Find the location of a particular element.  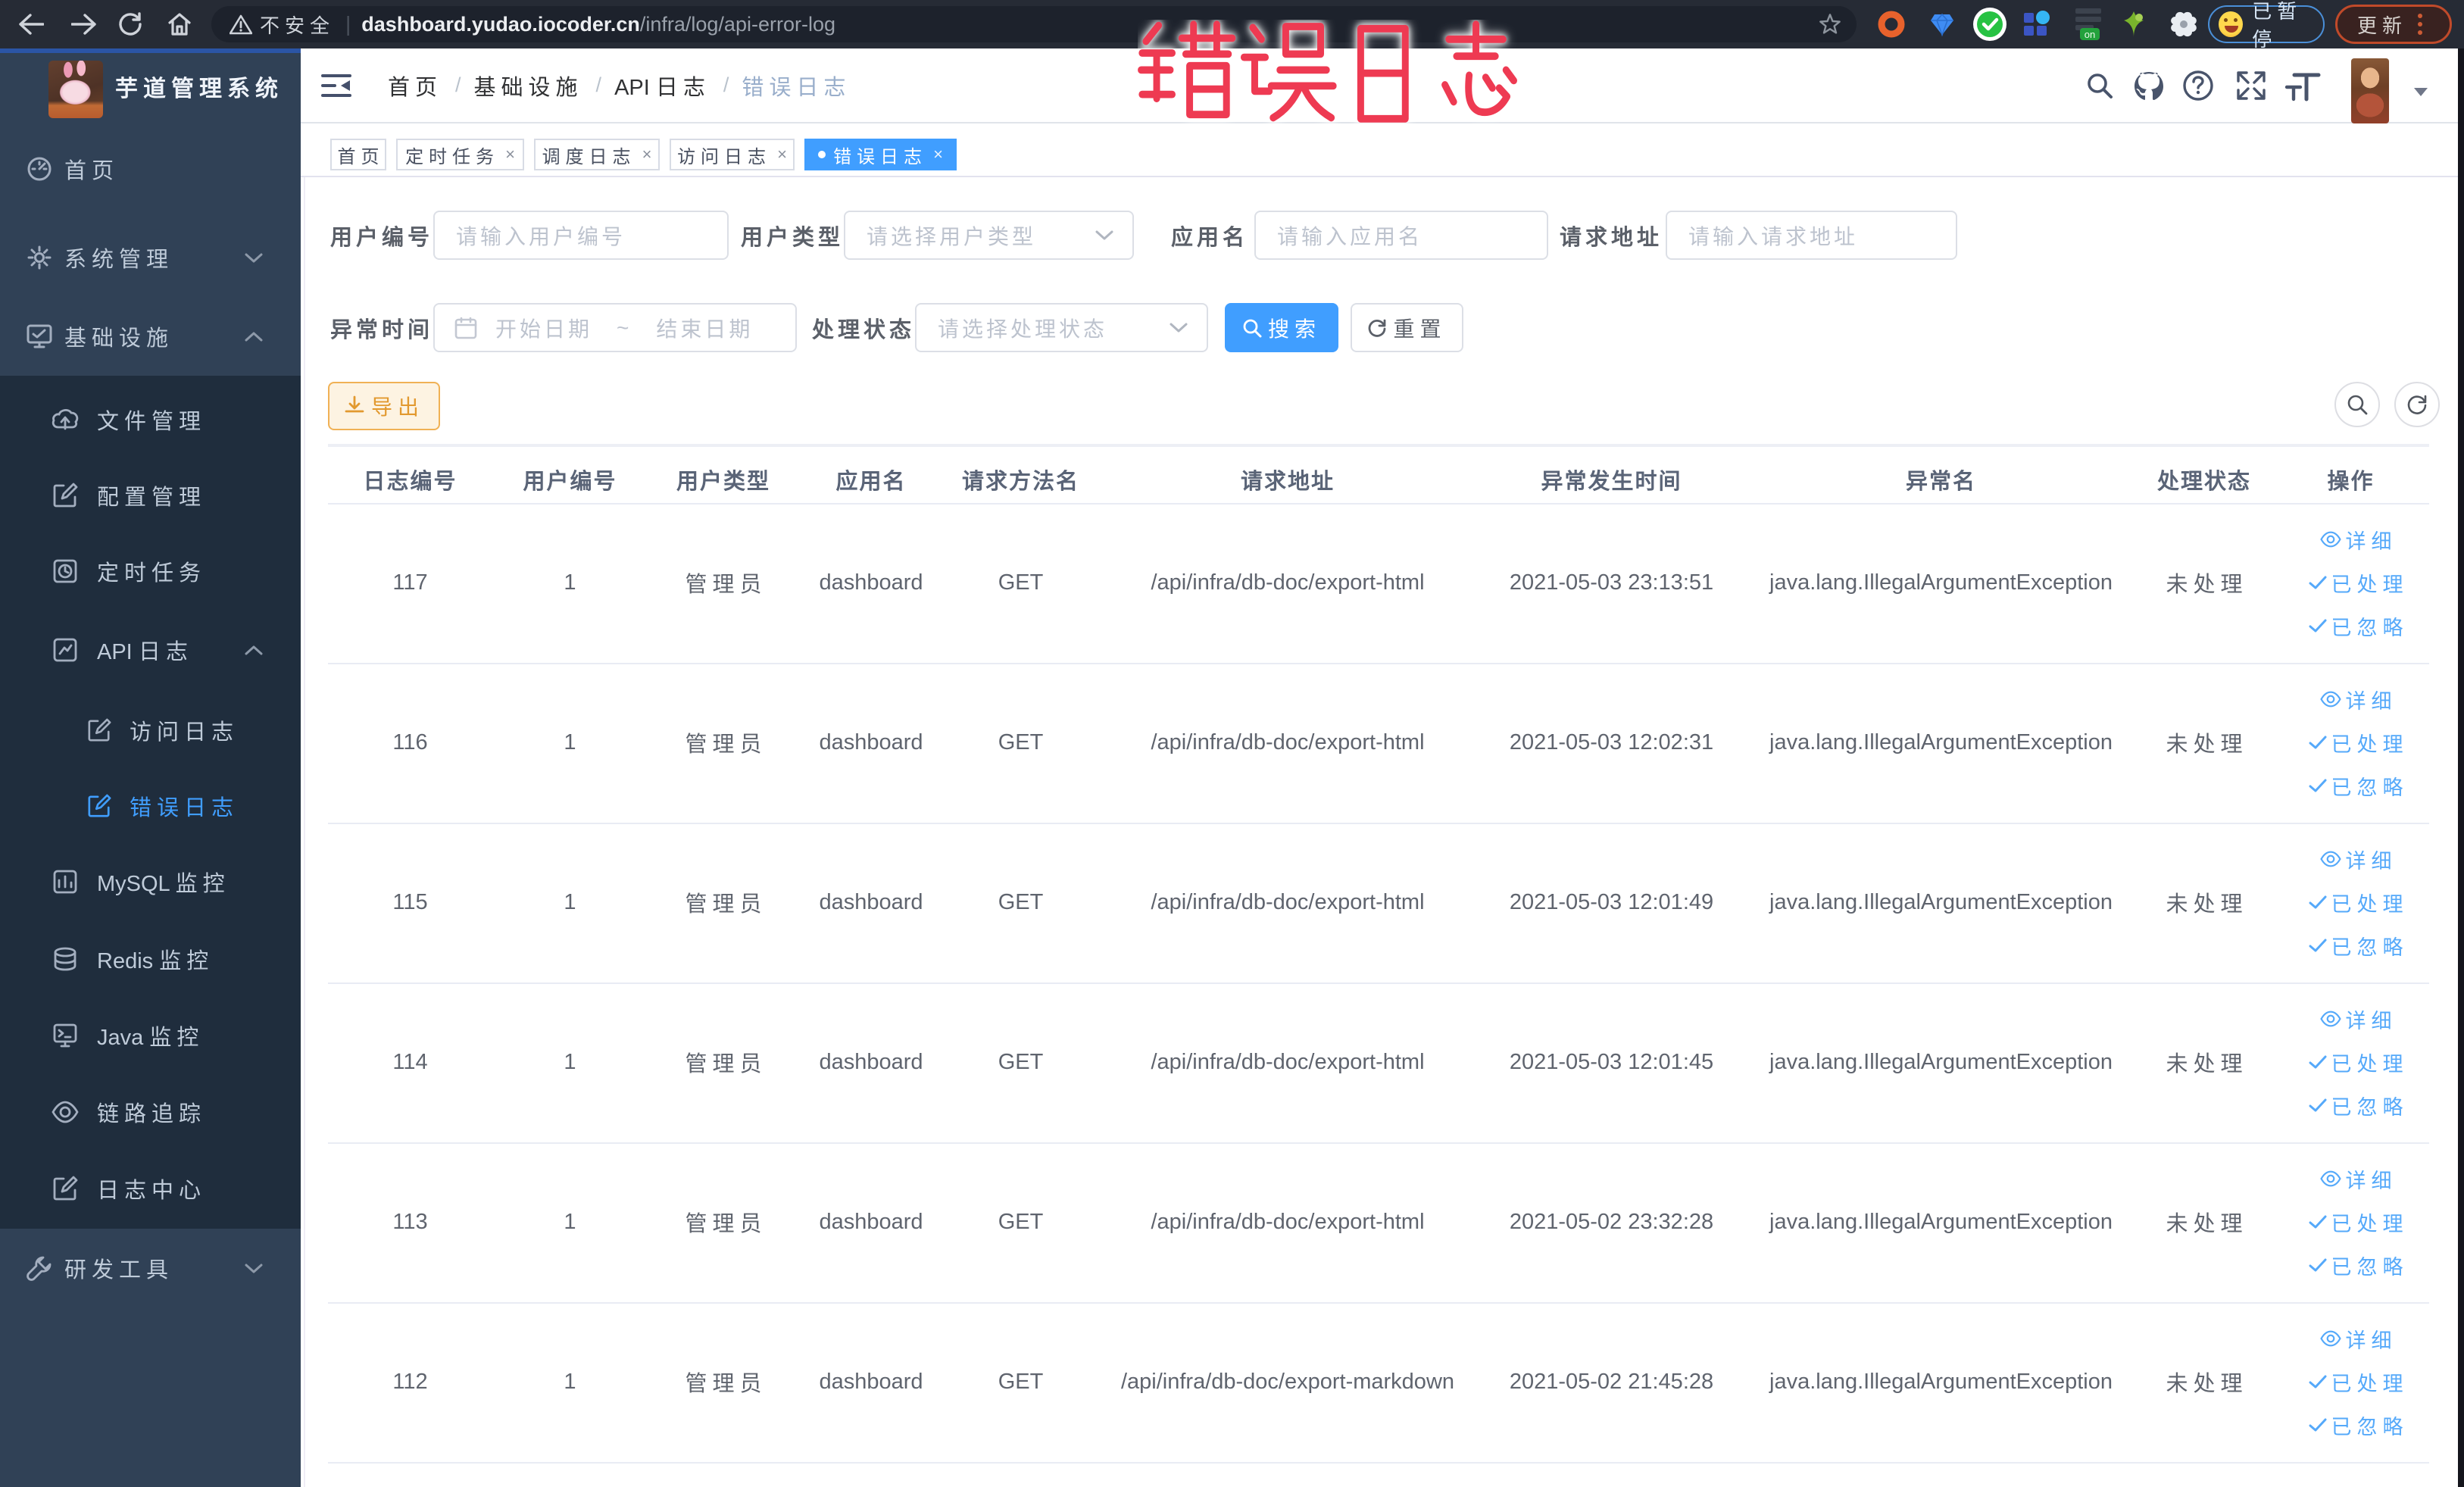

svg-text: on is located at coordinates (2090, 34).